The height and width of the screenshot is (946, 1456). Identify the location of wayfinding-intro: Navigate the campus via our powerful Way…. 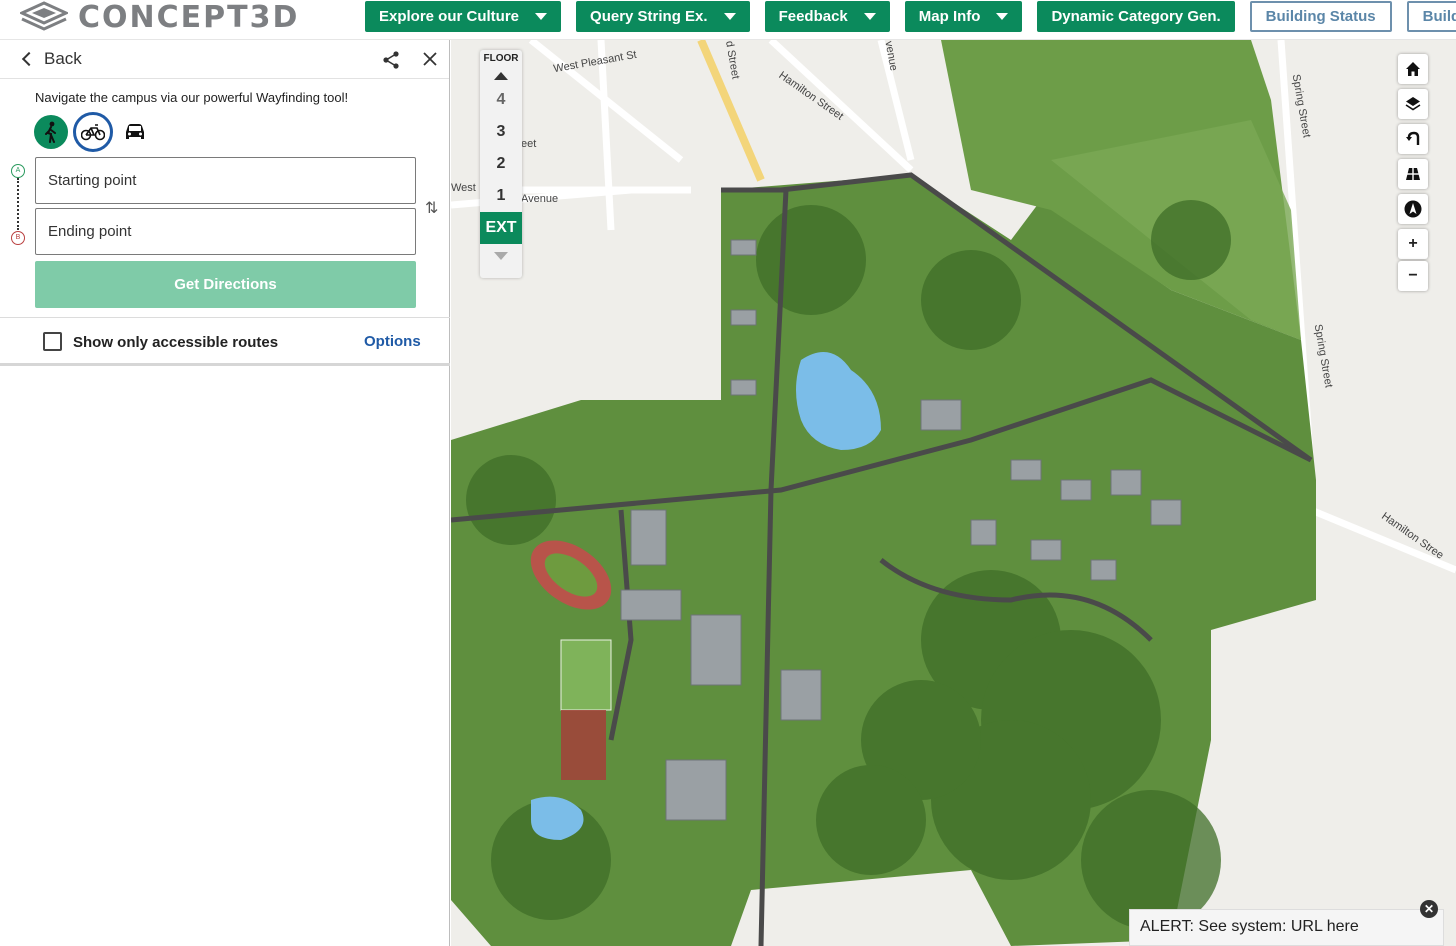
(192, 97).